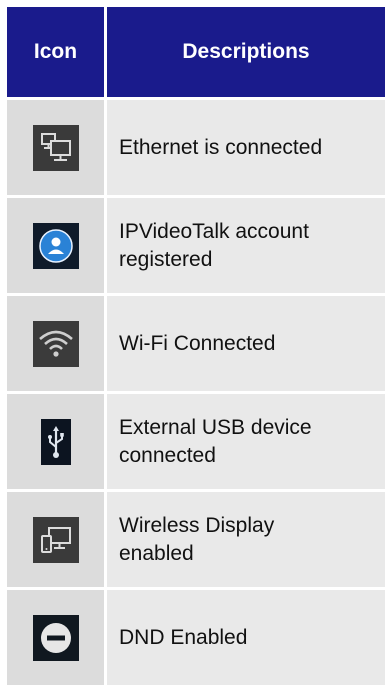 The height and width of the screenshot is (688, 389). I want to click on description-cell: DND Enabled, so click(246, 637).